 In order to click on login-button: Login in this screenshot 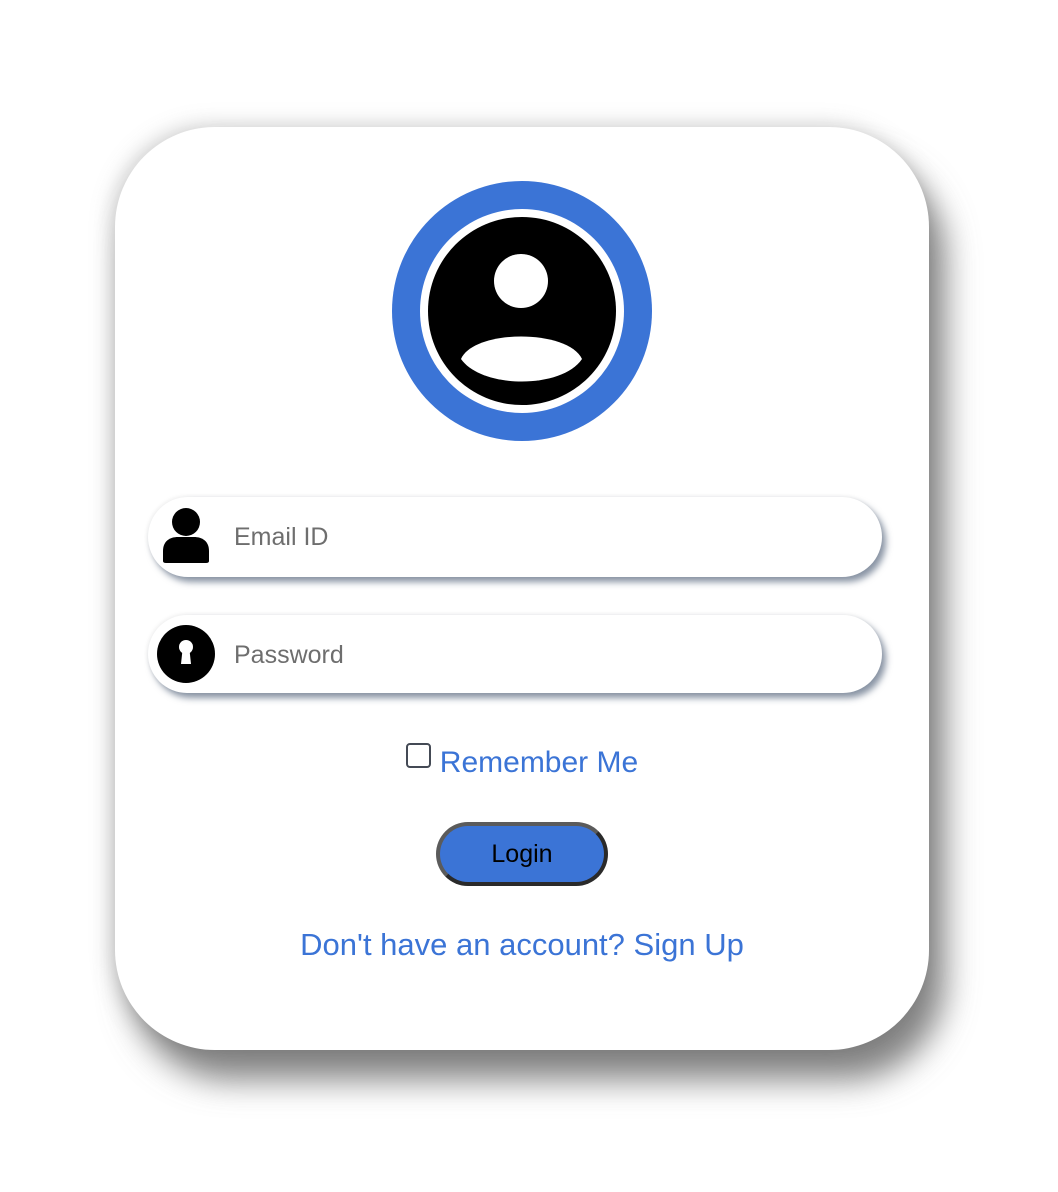, I will do `click(522, 854)`.